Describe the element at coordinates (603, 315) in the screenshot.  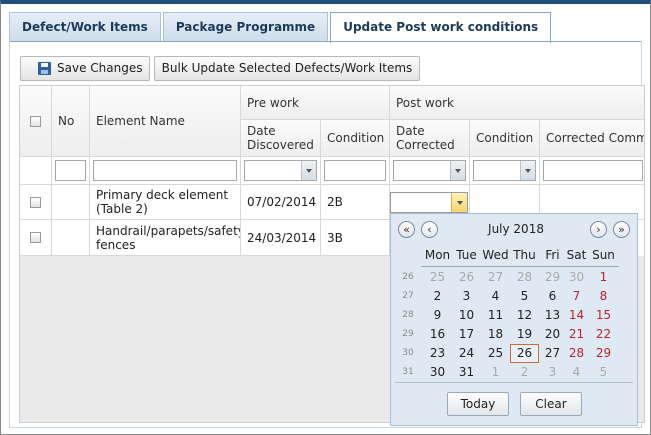
I see `calendar-day: 15` at that location.